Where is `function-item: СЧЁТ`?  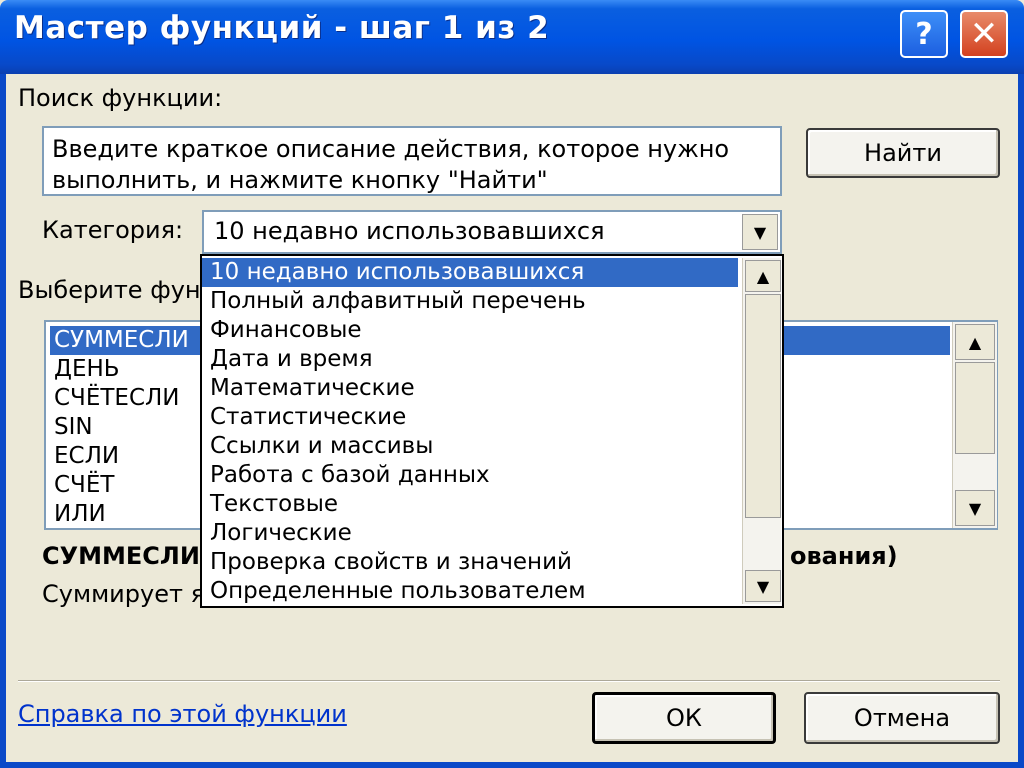
function-item: СЧЁТ is located at coordinates (84, 485).